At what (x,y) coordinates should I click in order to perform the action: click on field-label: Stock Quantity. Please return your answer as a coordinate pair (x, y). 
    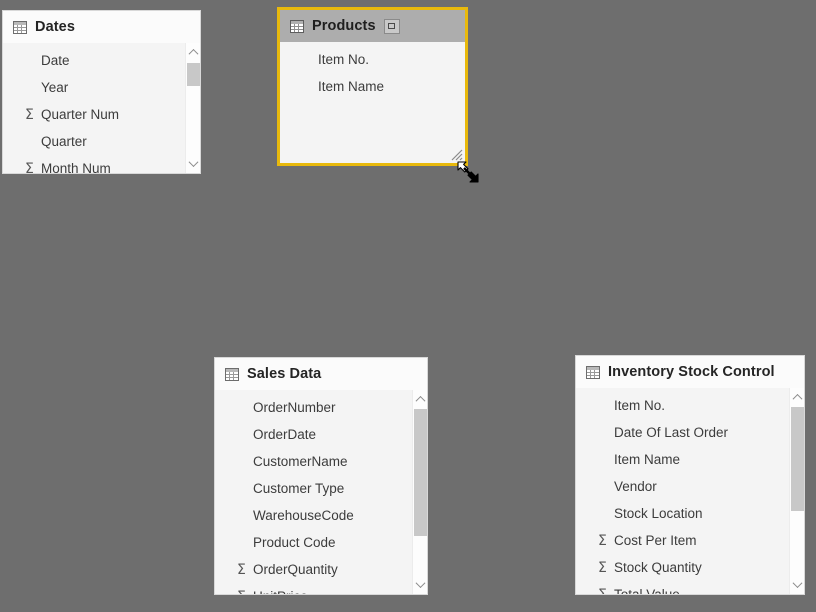
    Looking at the image, I should click on (658, 567).